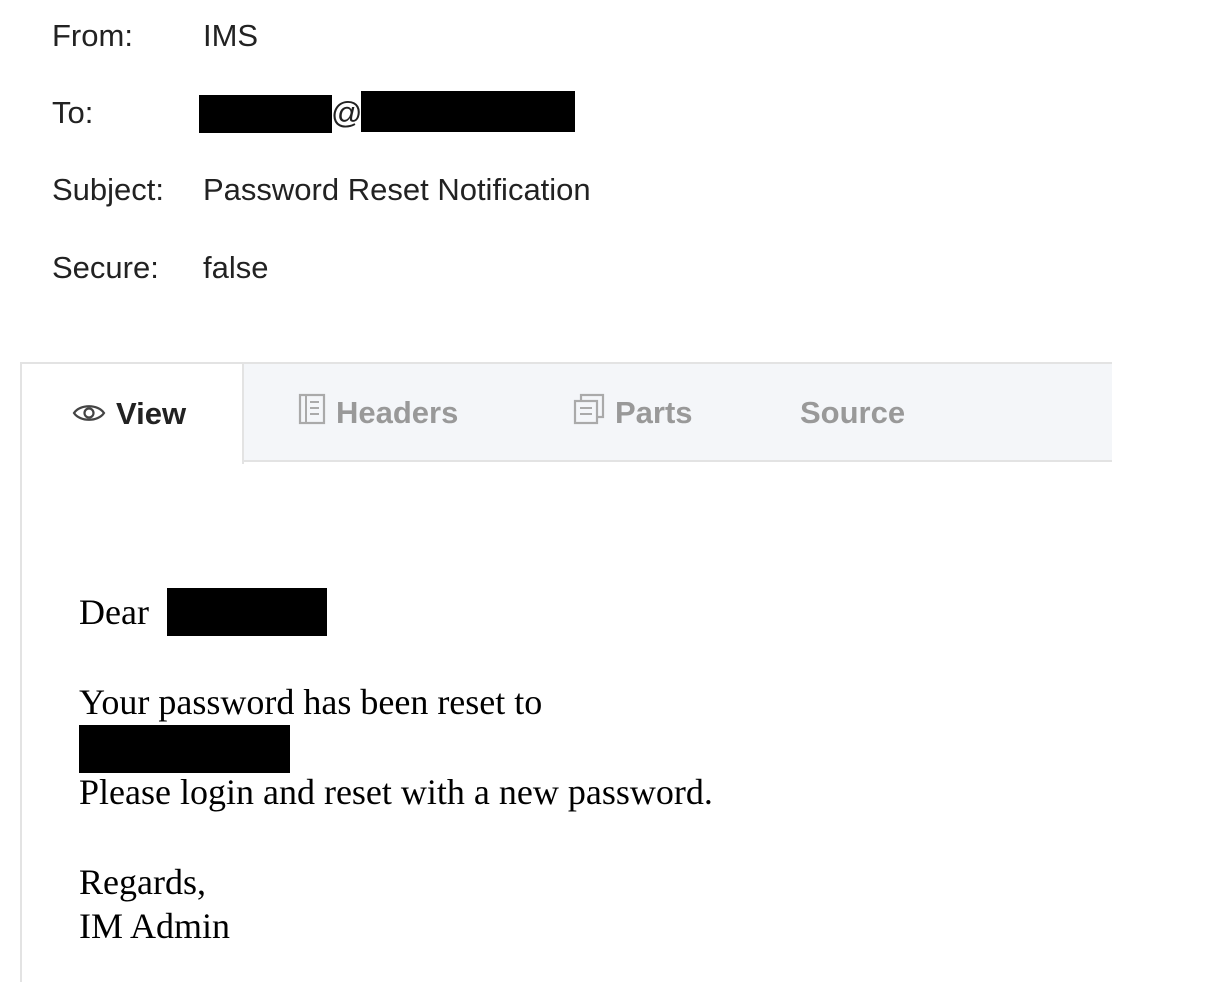 This screenshot has width=1232, height=982. Describe the element at coordinates (155, 926) in the screenshot. I see `signature-text: IM Admin` at that location.